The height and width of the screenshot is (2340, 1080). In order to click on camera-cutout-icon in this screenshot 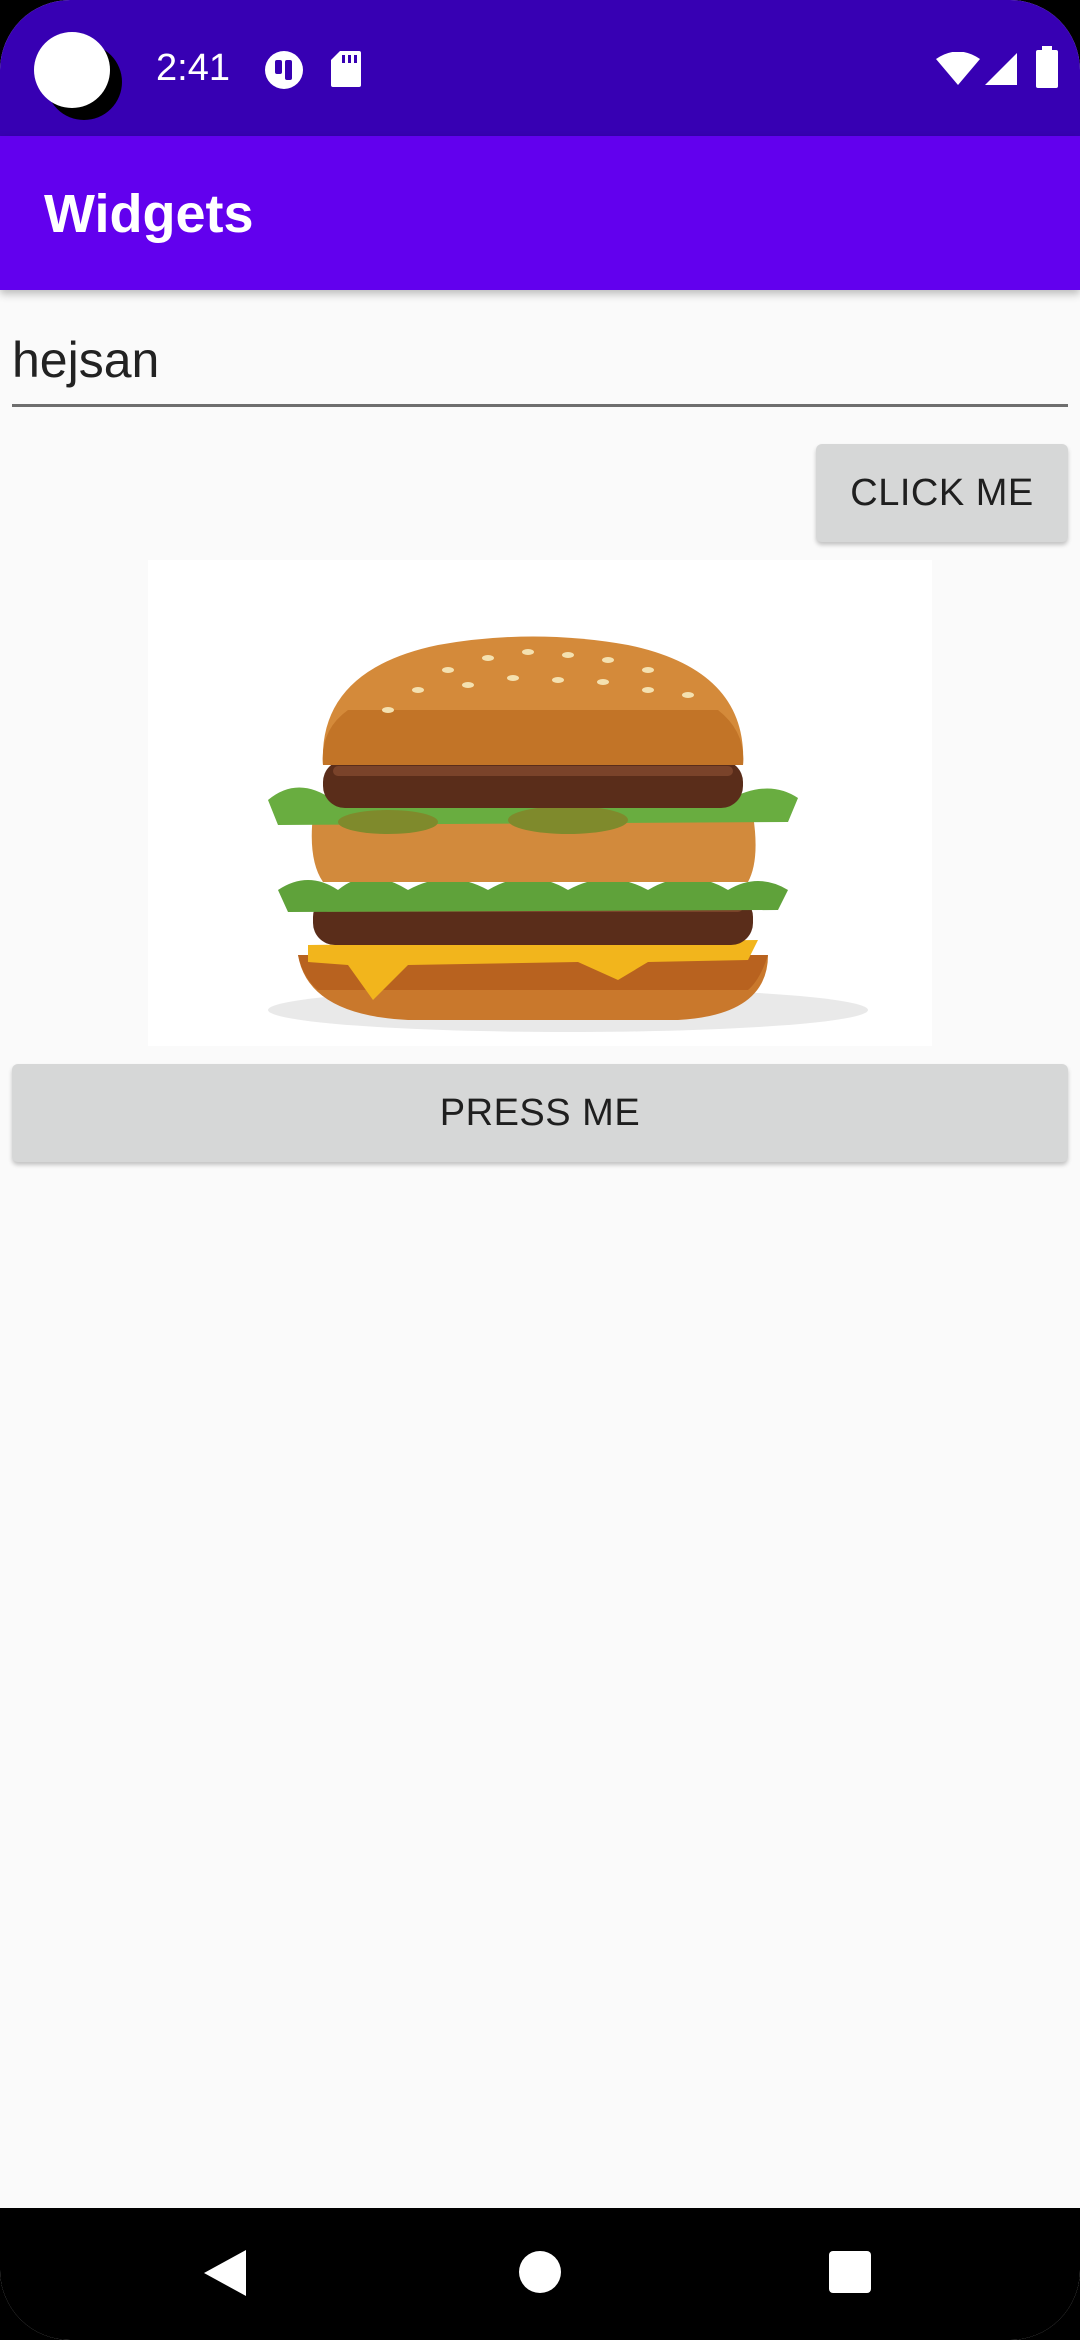, I will do `click(72, 70)`.